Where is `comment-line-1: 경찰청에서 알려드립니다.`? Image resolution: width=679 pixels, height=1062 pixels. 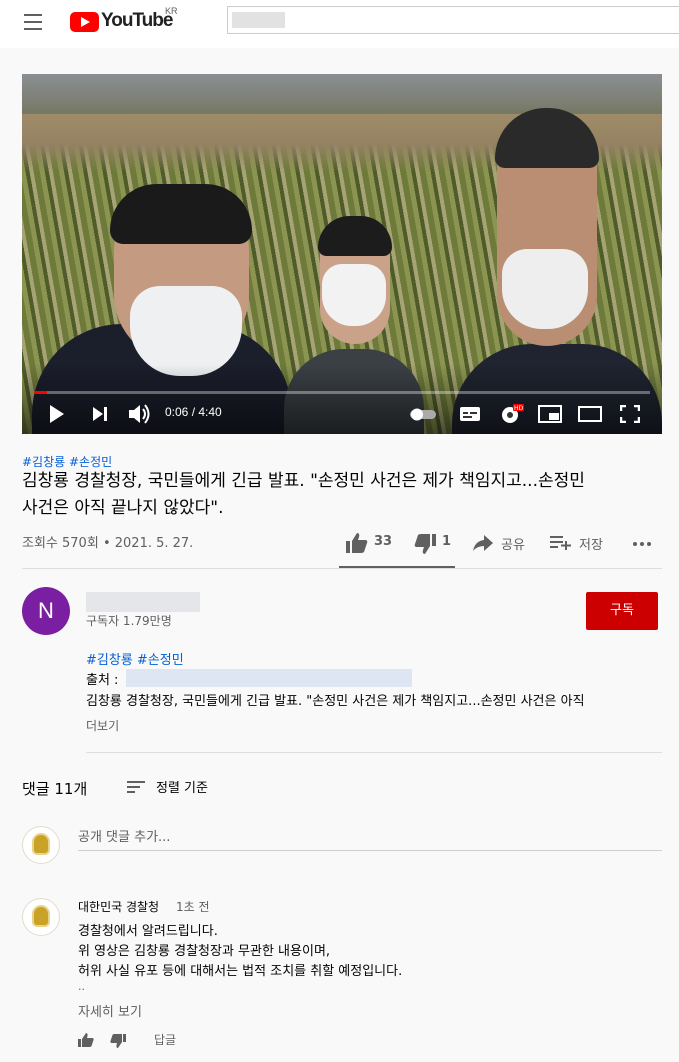 comment-line-1: 경찰청에서 알려드립니다. is located at coordinates (148, 931).